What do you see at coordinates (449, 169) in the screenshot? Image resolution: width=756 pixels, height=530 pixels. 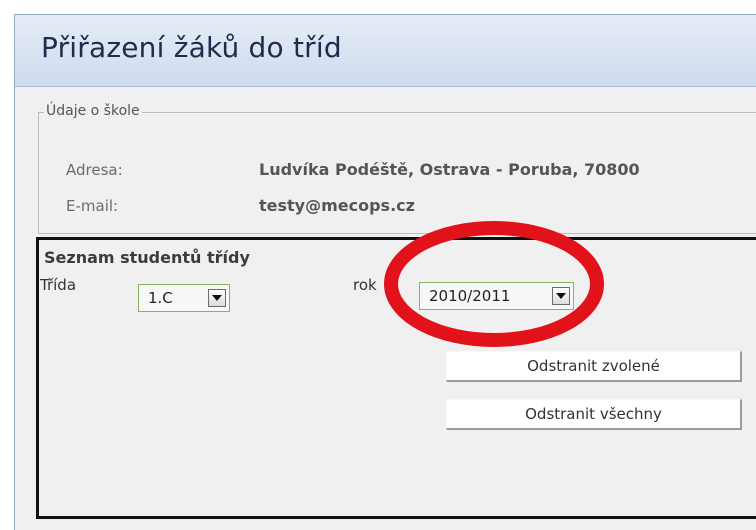 I see `address-value: Ludvíka Podéště, Ostrava - Poruba, 70800` at bounding box center [449, 169].